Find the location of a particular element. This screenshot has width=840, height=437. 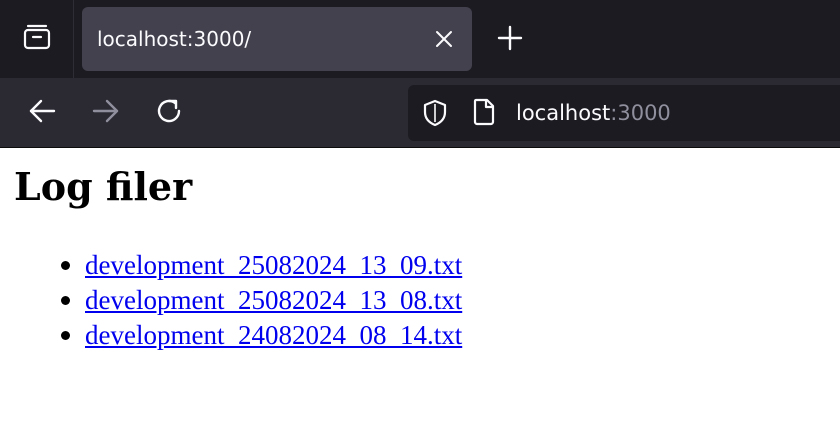

forward-button is located at coordinates (106, 113).